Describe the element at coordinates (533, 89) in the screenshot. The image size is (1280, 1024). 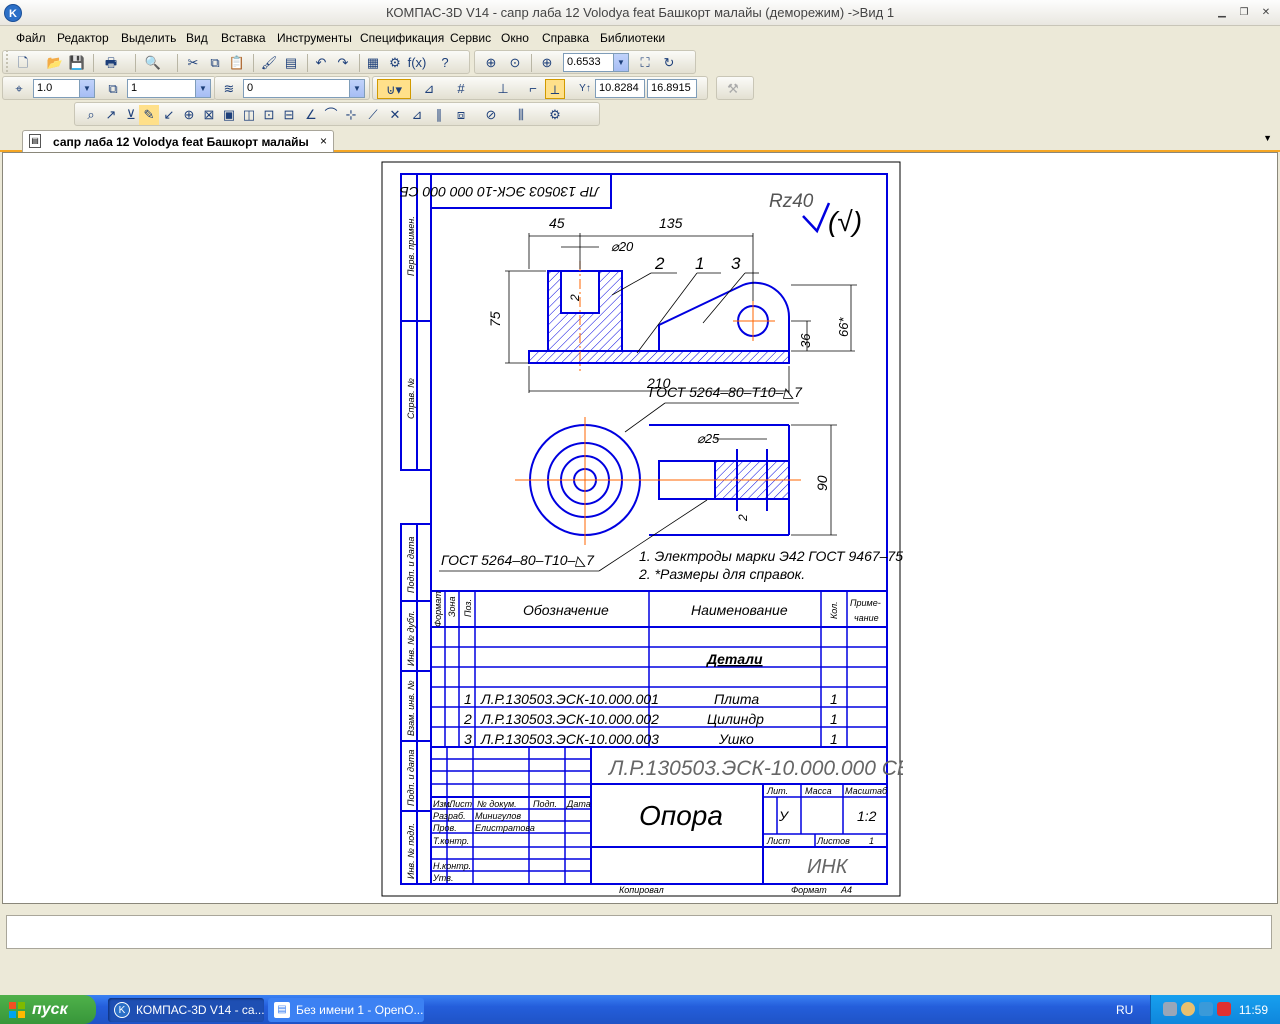
I see `orthogonal-mode-icon: ⌐` at that location.